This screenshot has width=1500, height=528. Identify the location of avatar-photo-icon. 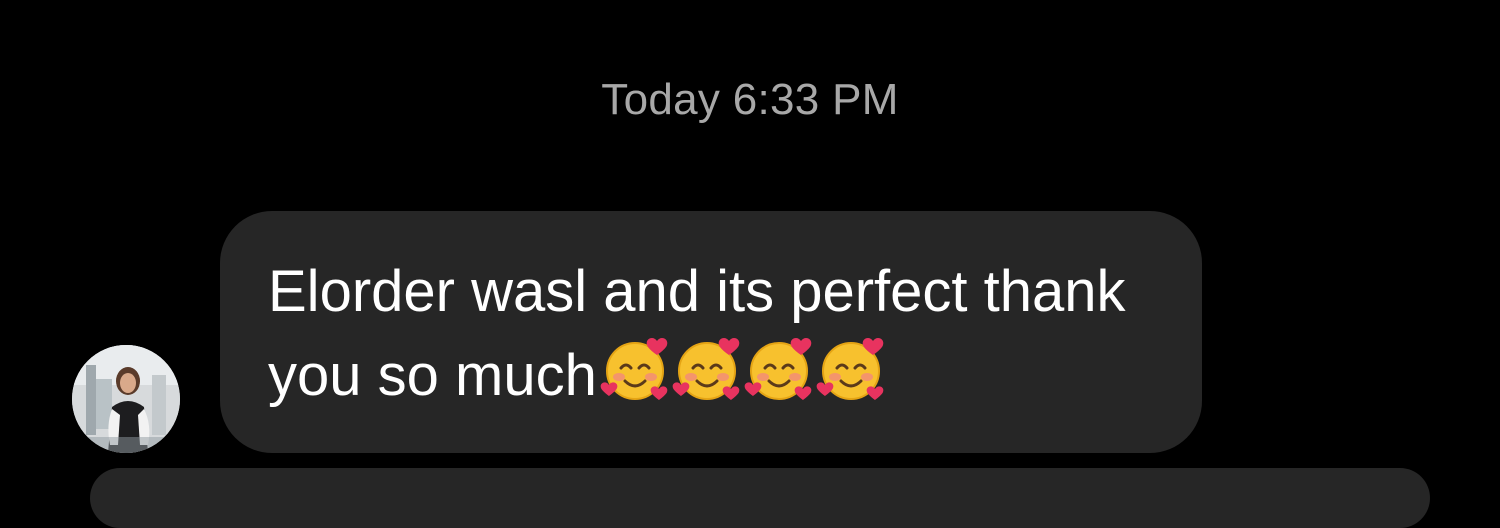
(126, 399).